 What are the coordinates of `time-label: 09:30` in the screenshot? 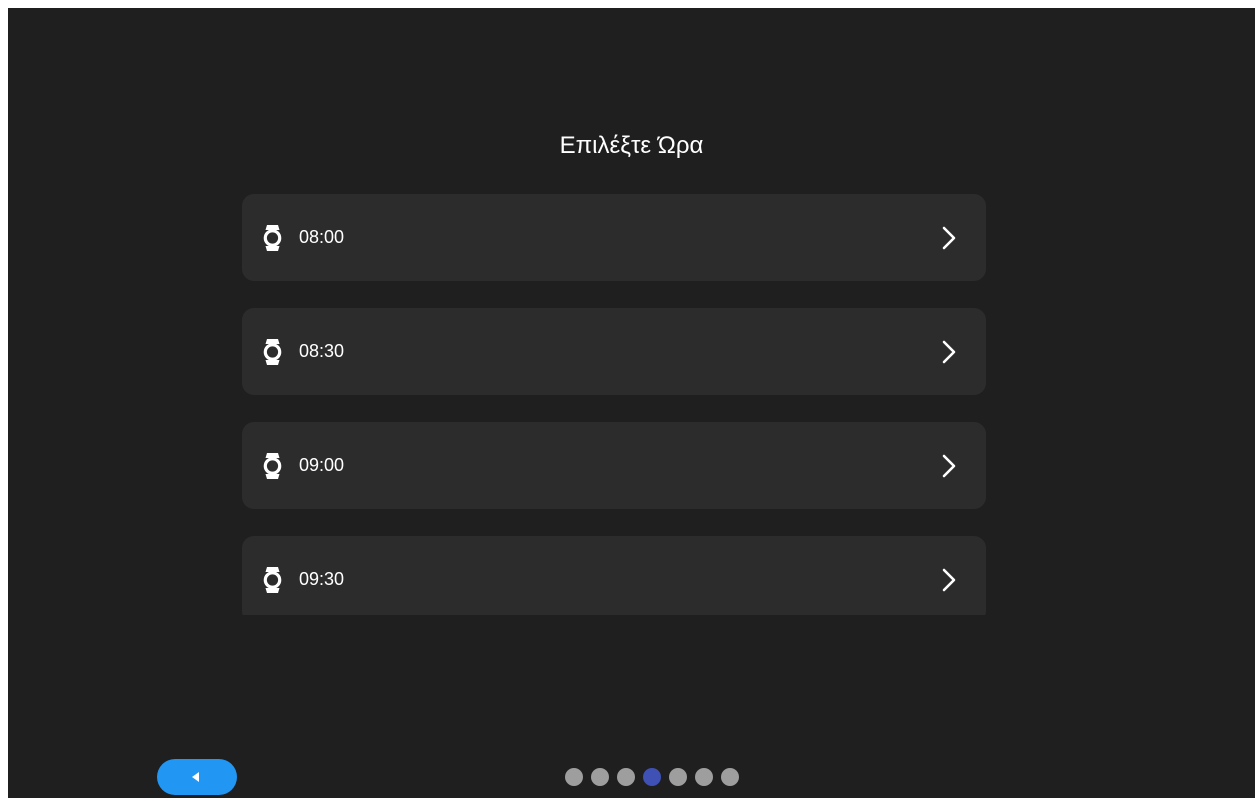 It's located at (322, 579).